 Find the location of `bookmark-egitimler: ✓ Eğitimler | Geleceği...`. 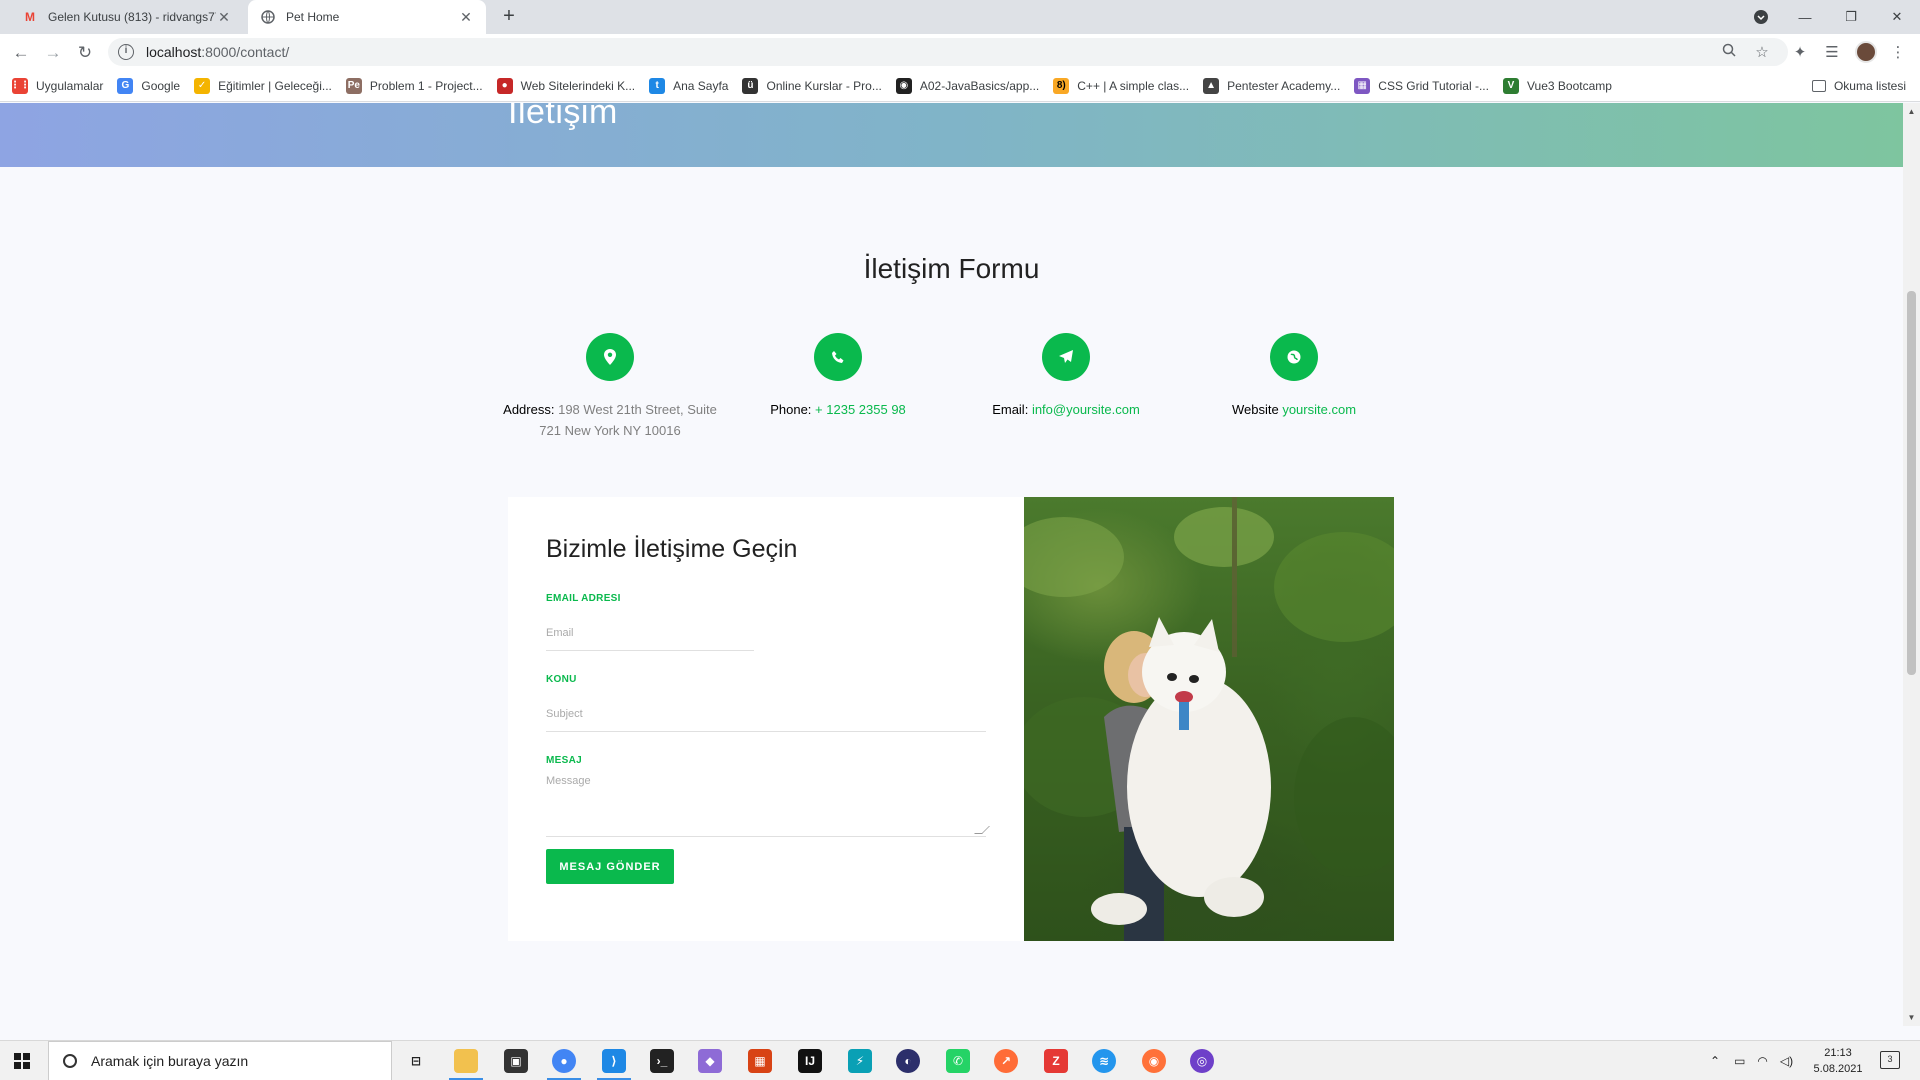

bookmark-egitimler: ✓ Eğitimler | Geleceği... is located at coordinates (263, 85).